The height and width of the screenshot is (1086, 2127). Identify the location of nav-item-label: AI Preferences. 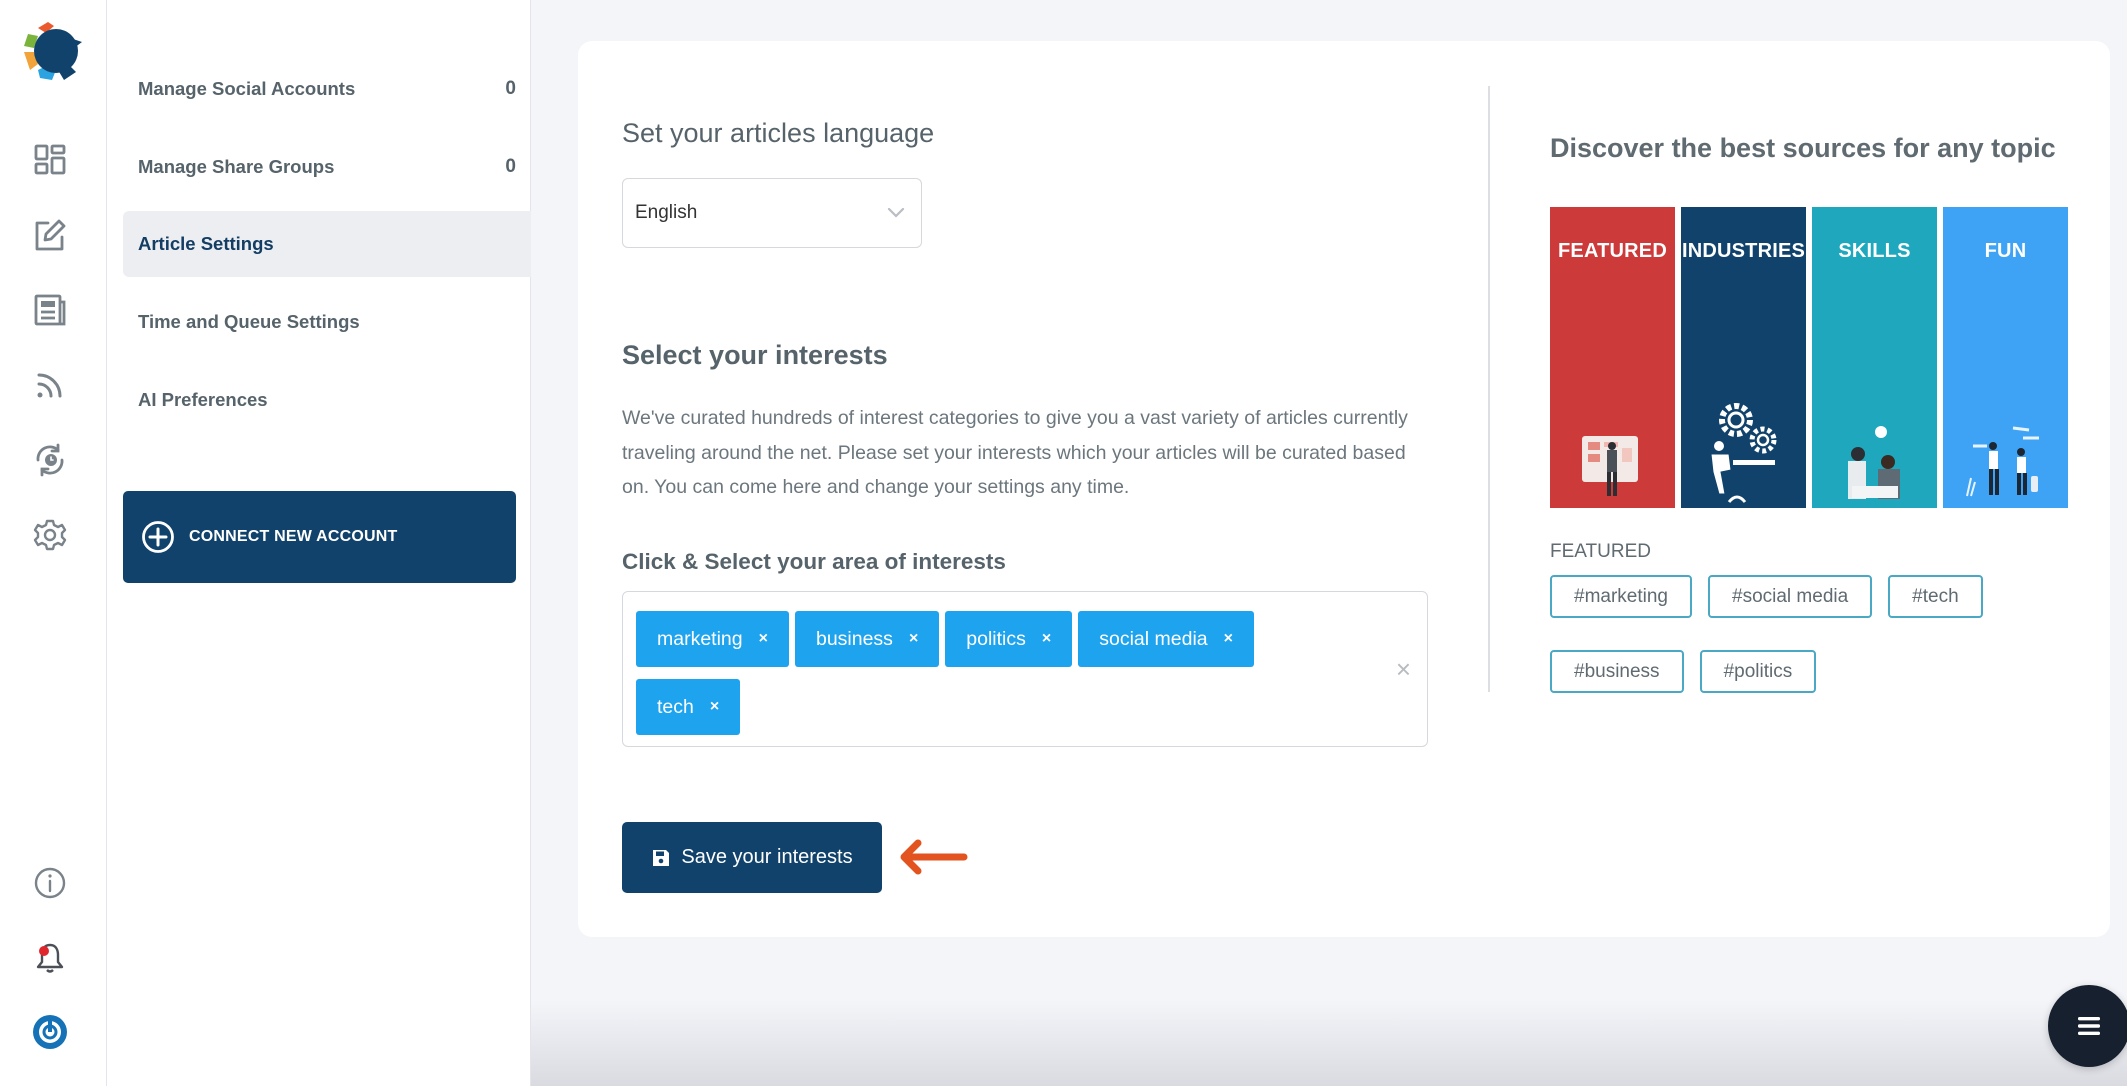
(203, 399).